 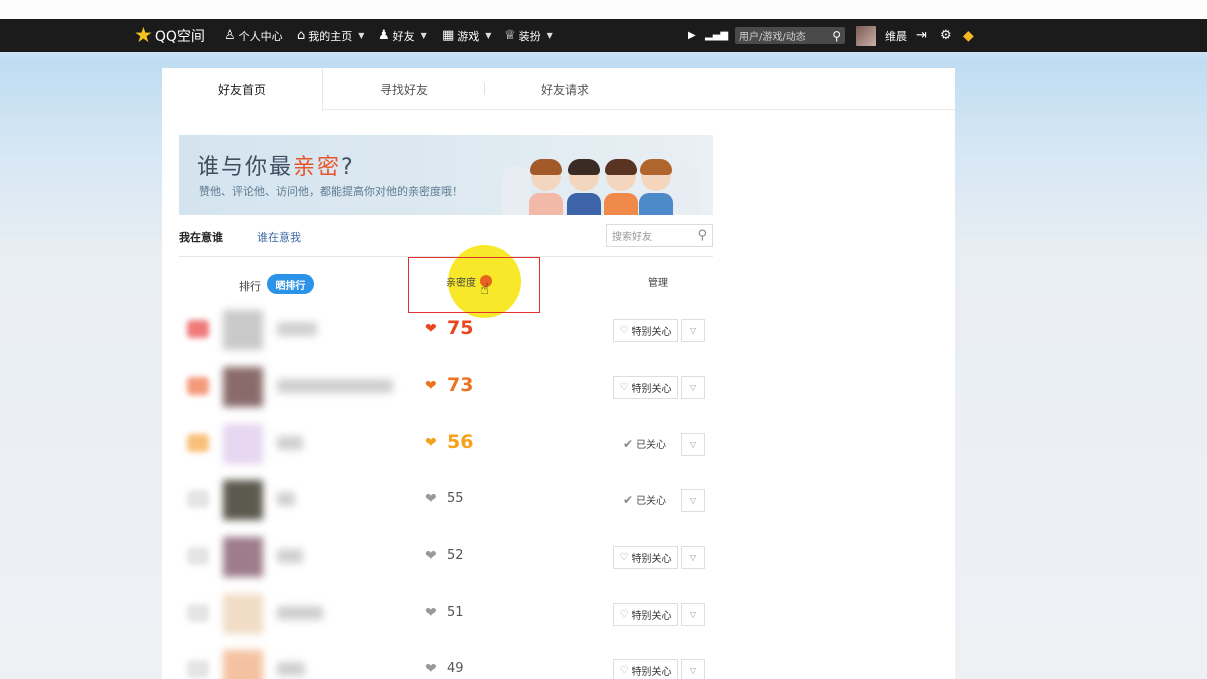 What do you see at coordinates (790, 35) in the screenshot?
I see `global-search-input: 用户/游戏/动态 ⚲` at bounding box center [790, 35].